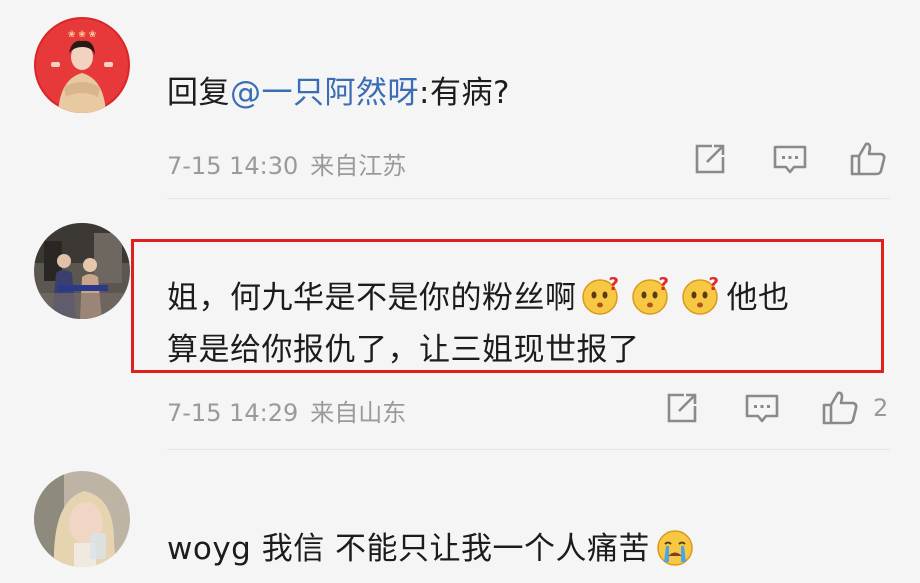 This screenshot has height=583, width=920. What do you see at coordinates (881, 408) in the screenshot?
I see `like-count: 2` at bounding box center [881, 408].